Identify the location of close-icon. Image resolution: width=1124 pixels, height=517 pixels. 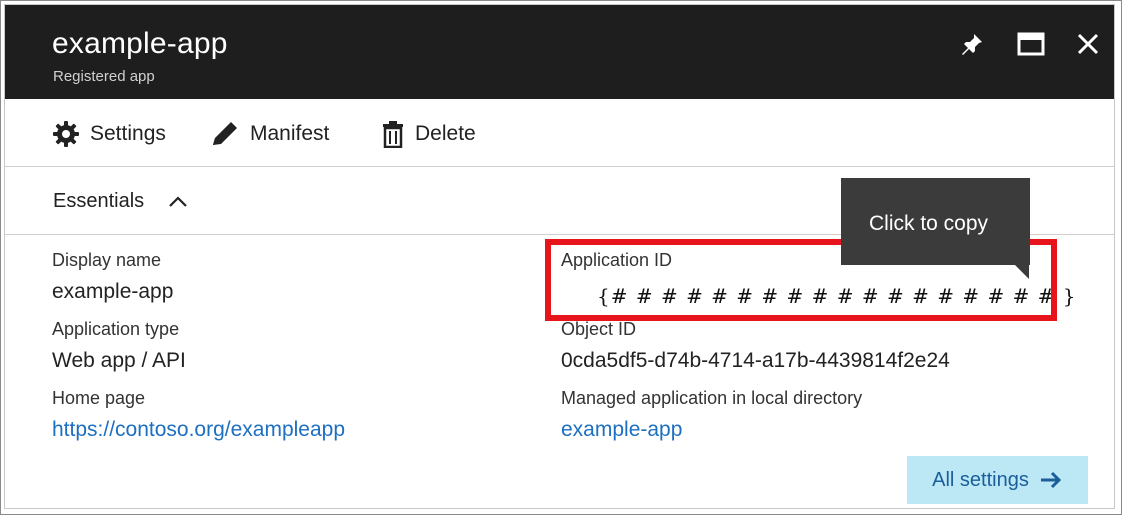
(1088, 44).